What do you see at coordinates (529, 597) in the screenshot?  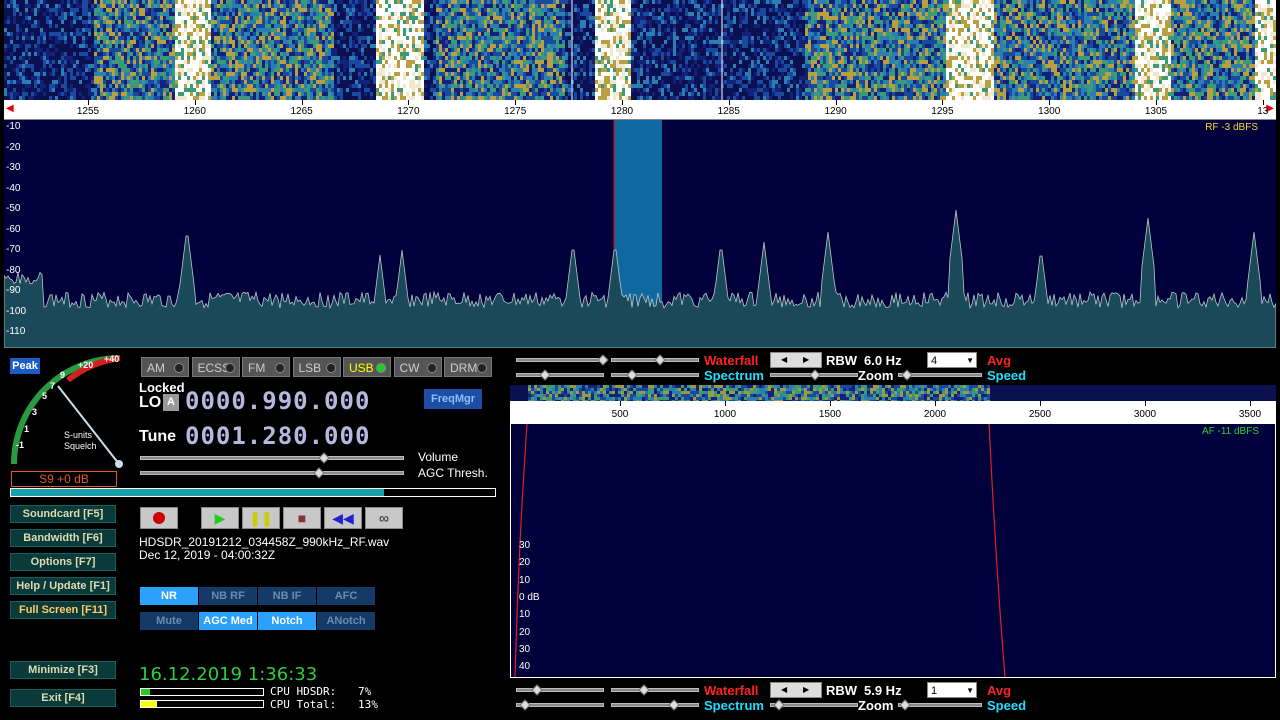 I see `af-db-label: 0 dB` at bounding box center [529, 597].